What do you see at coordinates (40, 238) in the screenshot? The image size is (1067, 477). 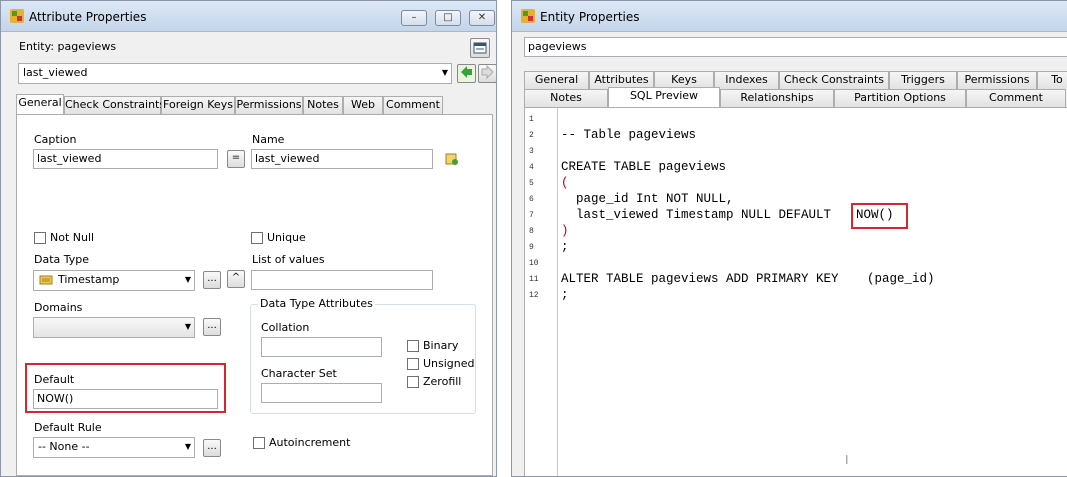 I see `not-null-checkbox` at bounding box center [40, 238].